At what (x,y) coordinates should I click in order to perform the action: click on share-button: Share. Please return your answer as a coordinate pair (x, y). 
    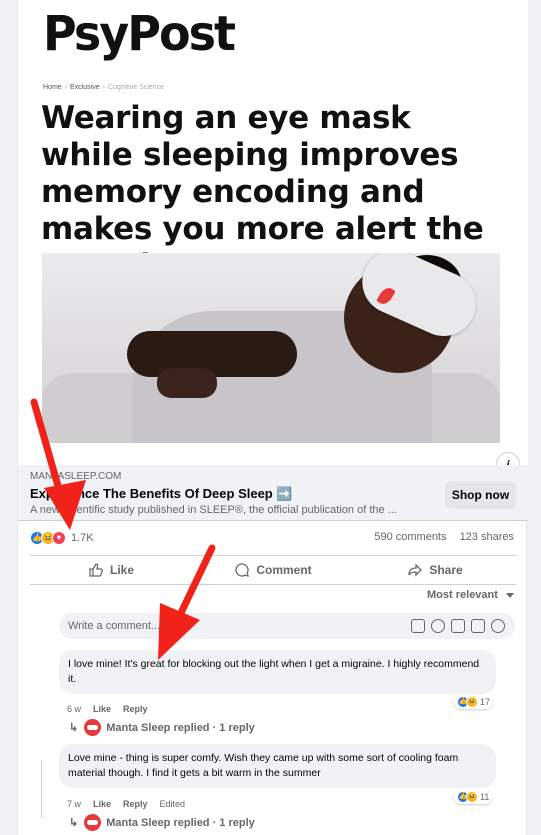
    Looking at the image, I should click on (435, 570).